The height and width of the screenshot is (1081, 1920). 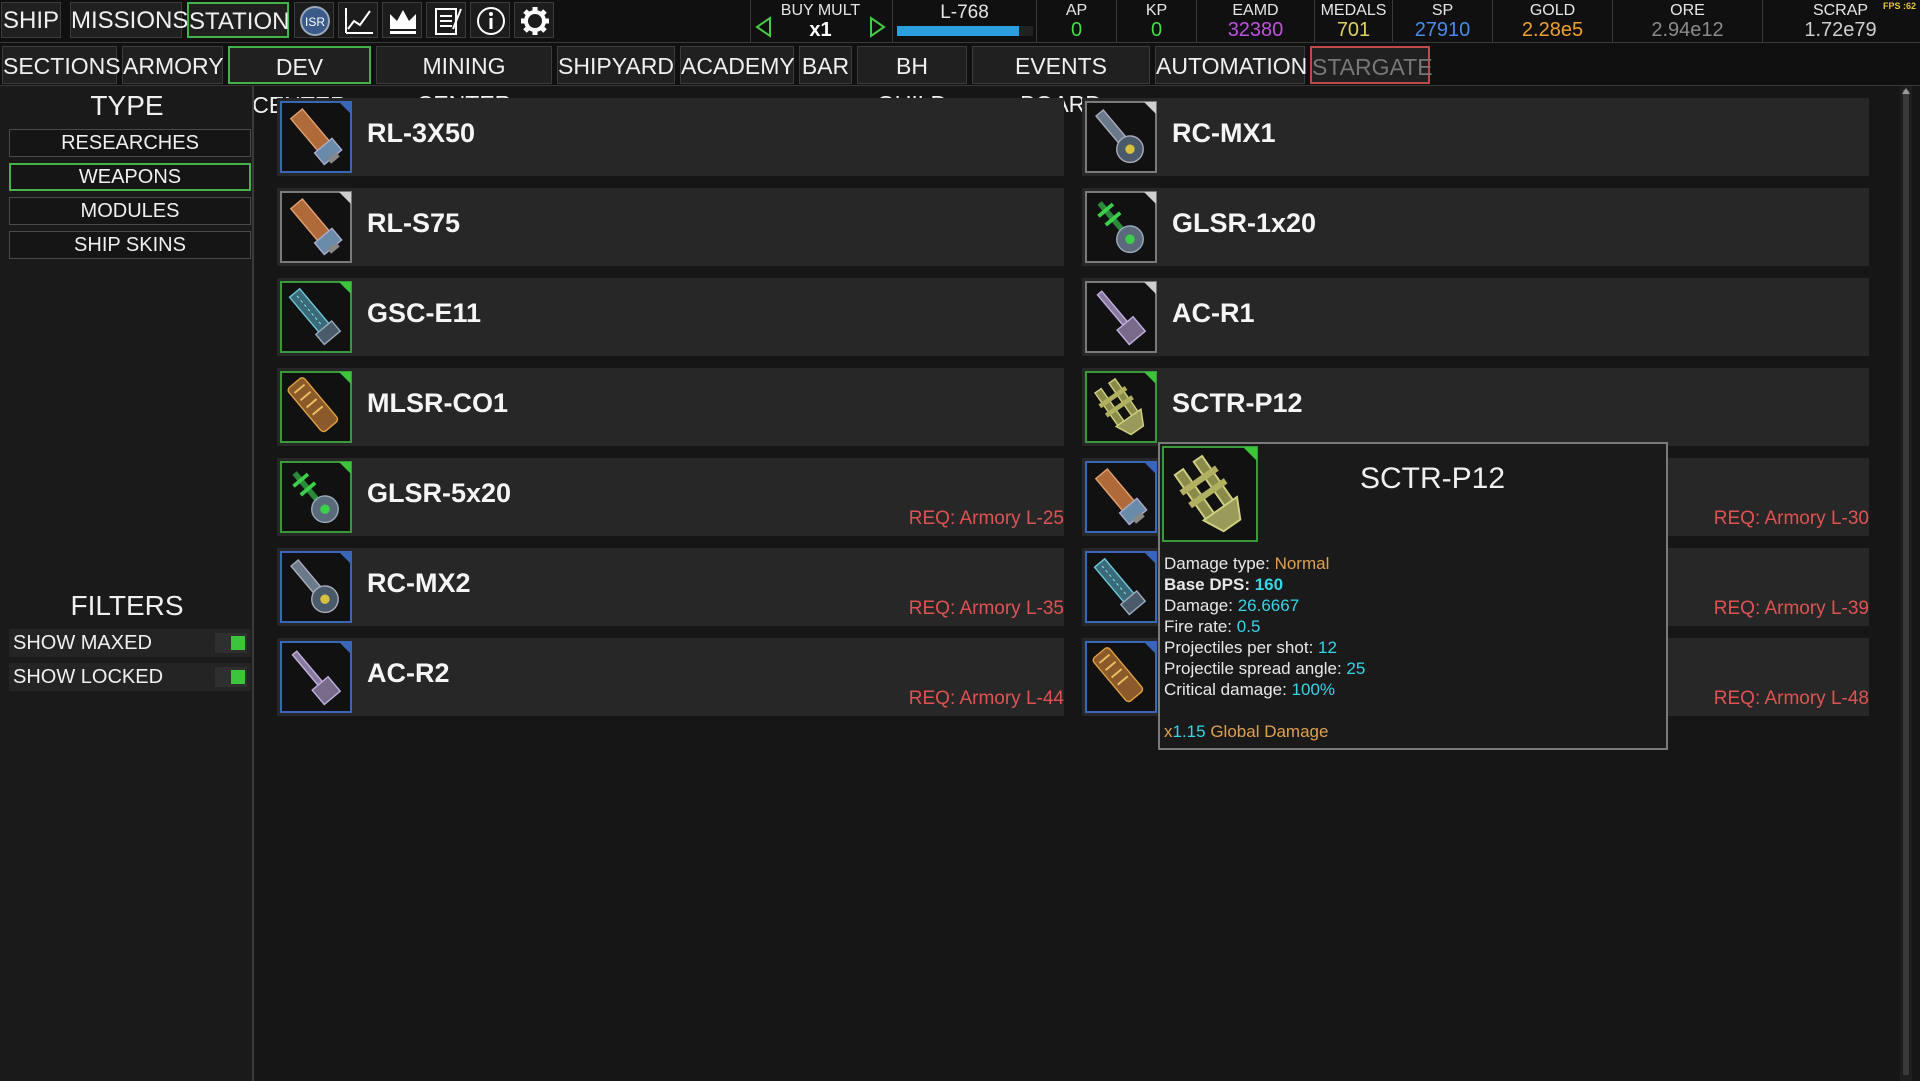 I want to click on type-ship-skins: SHIP SKINS, so click(x=130, y=245).